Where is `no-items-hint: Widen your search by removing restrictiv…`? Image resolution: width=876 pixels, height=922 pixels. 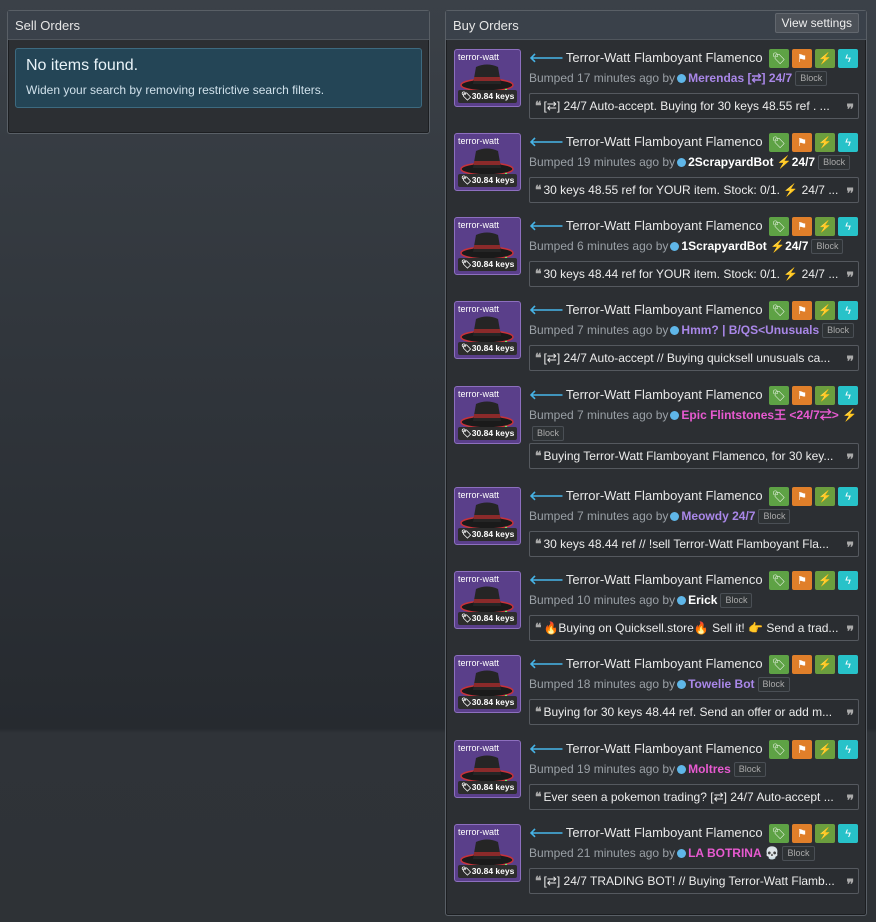 no-items-hint: Widen your search by removing restrictiv… is located at coordinates (175, 90).